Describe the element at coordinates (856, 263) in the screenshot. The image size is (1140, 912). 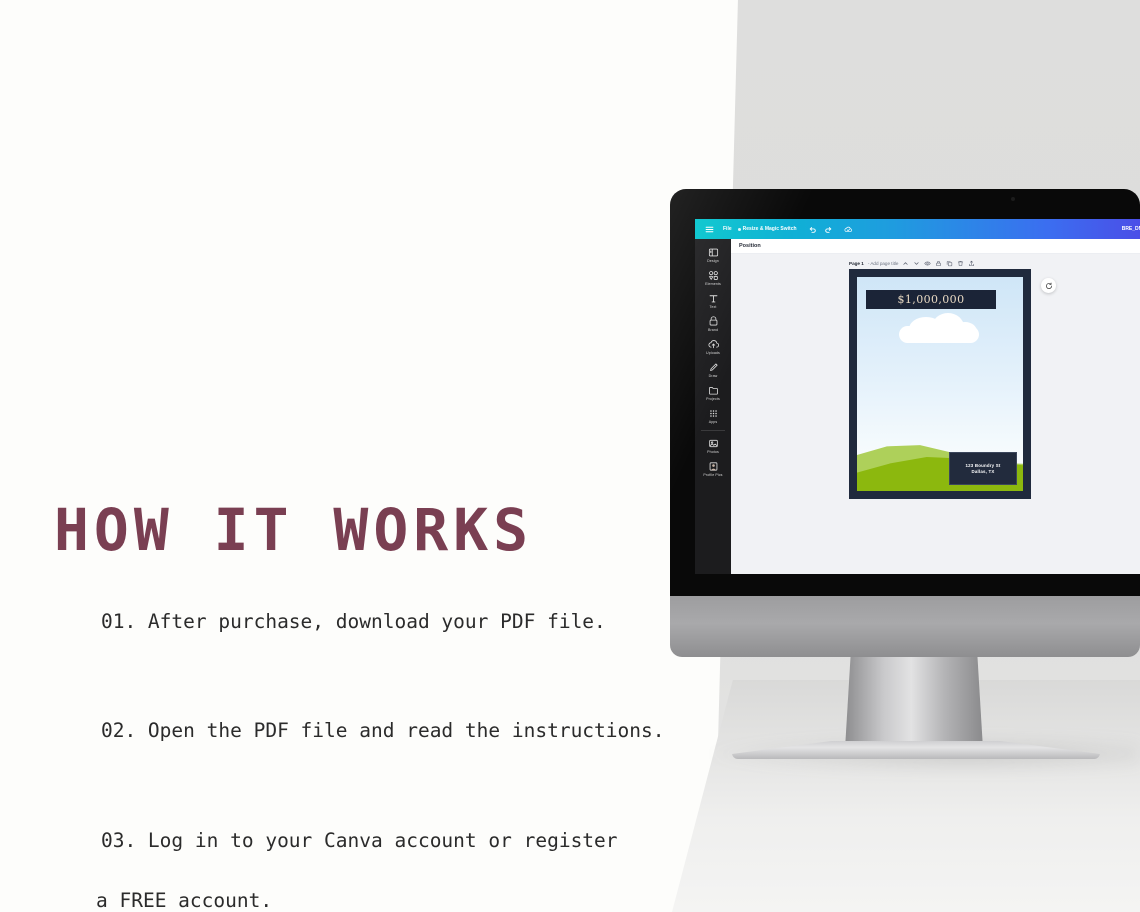
I see `page-number-label: Page 1` at that location.